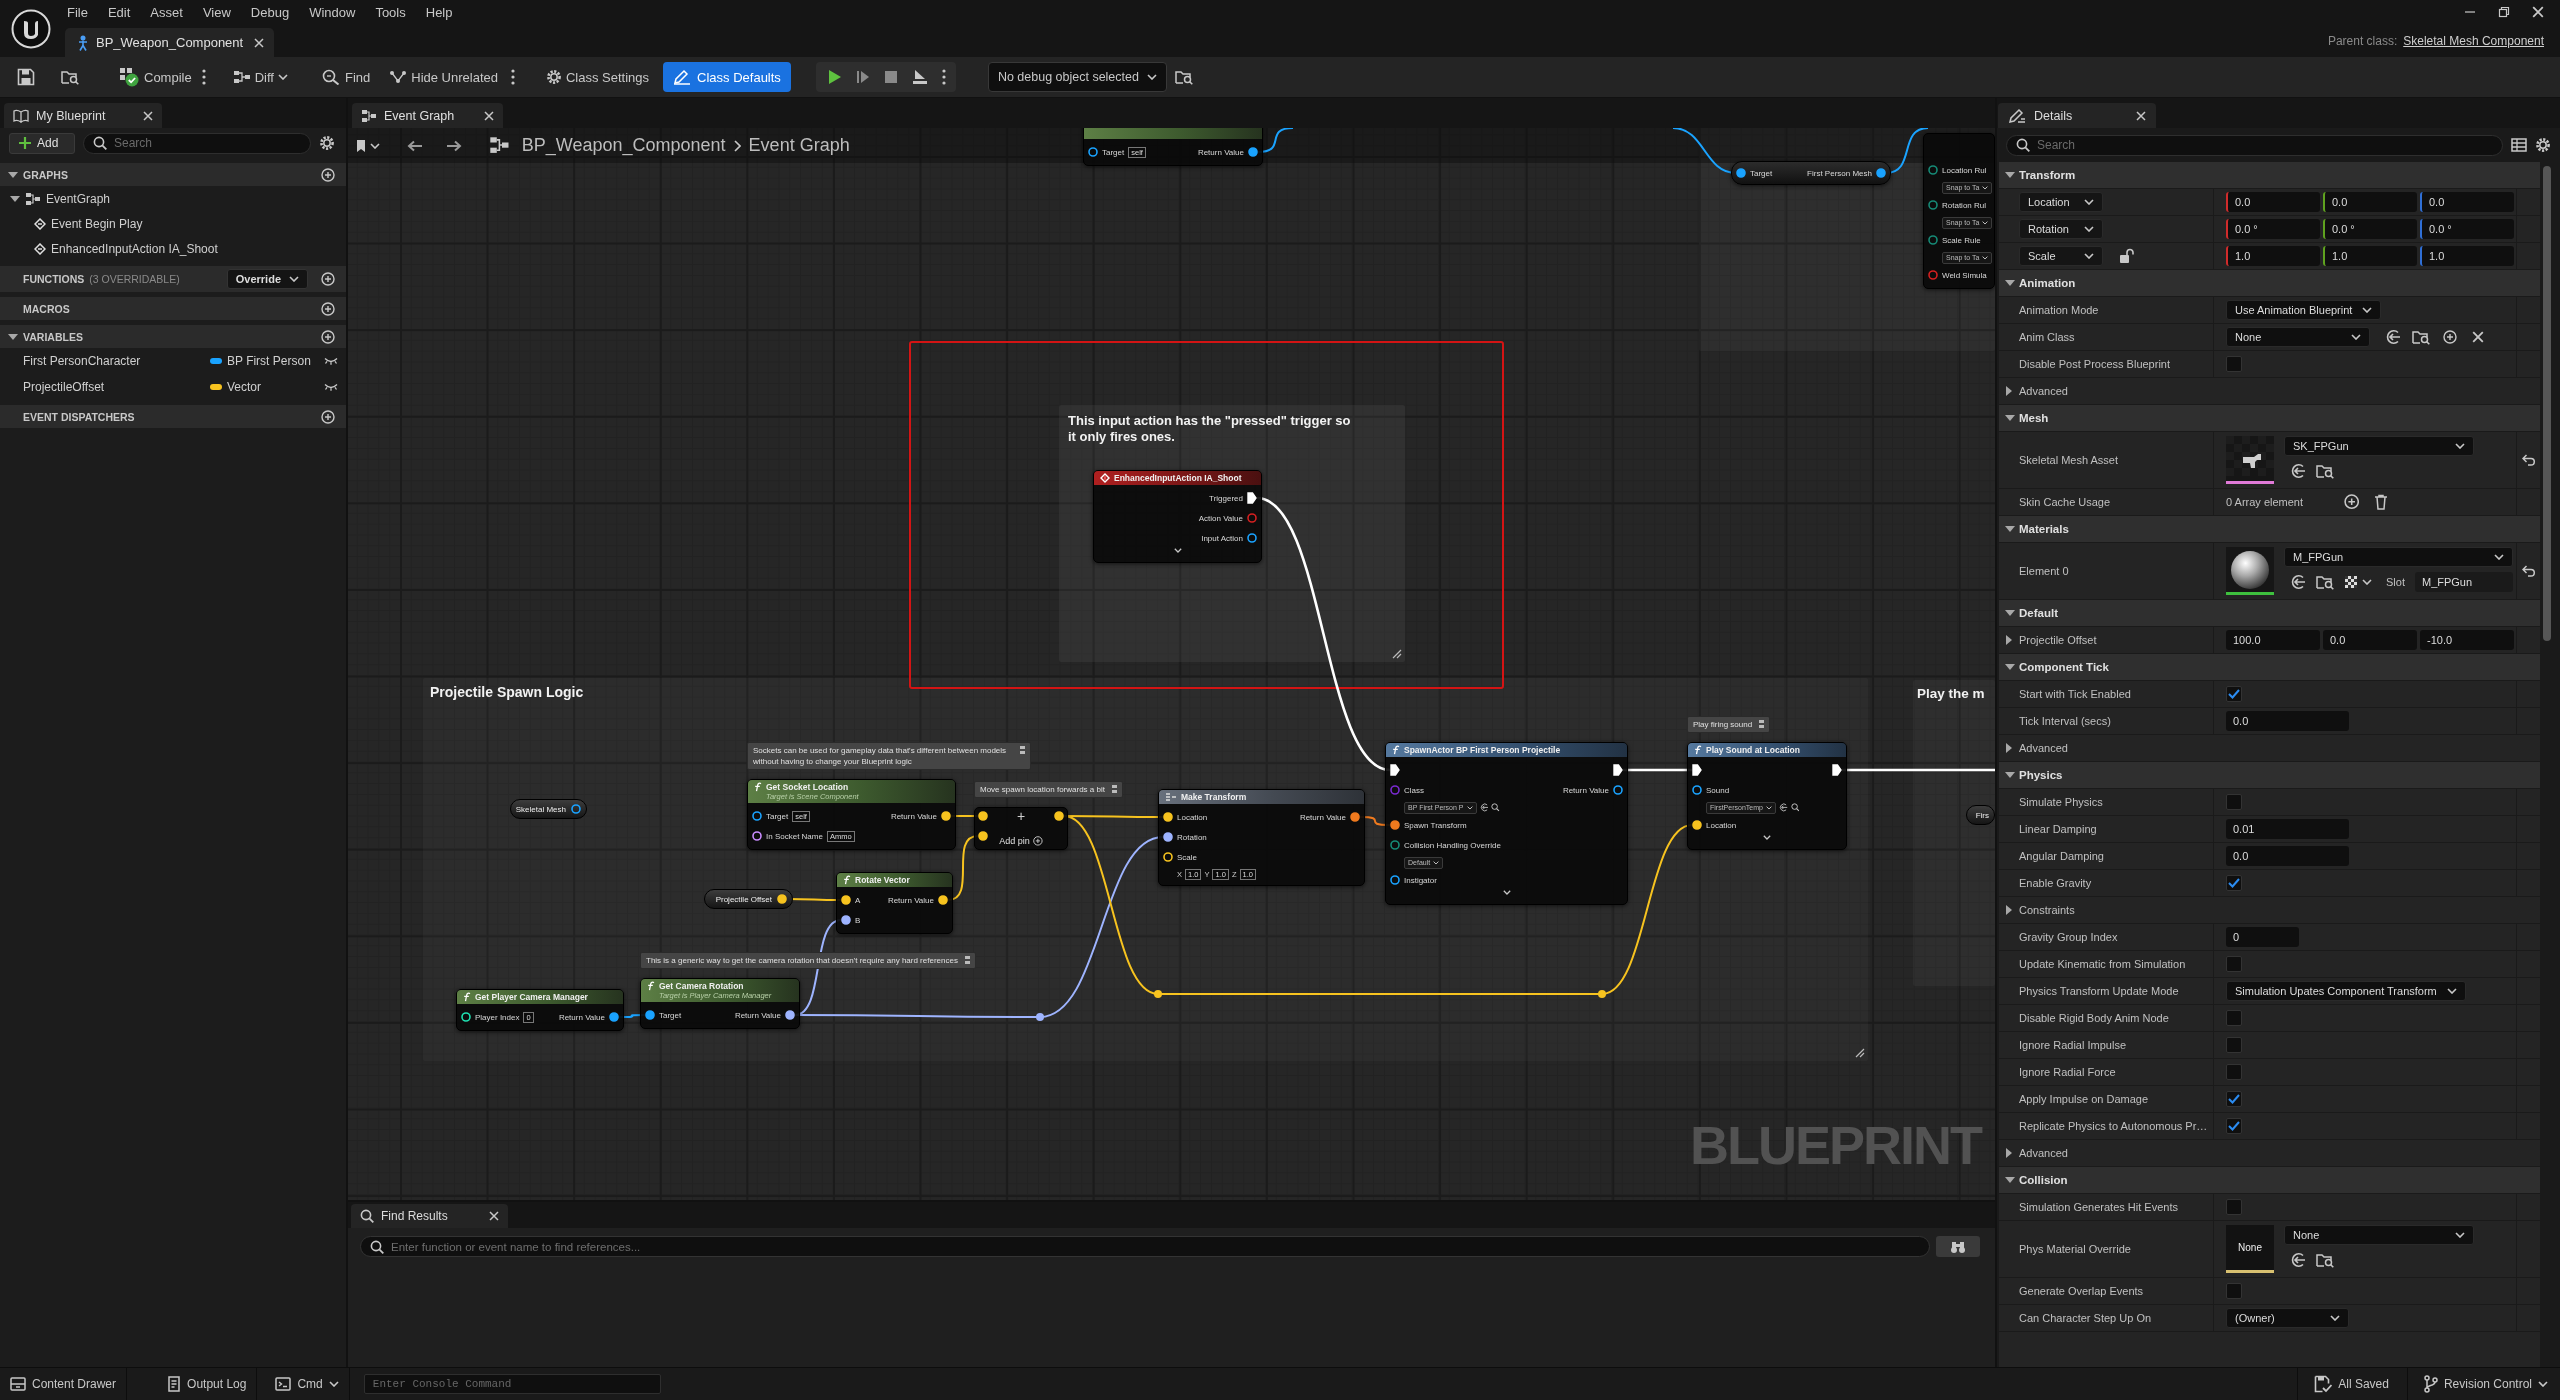 This screenshot has height=1400, width=2560. Describe the element at coordinates (2467, 202) in the screenshot. I see `number-field: 0.0` at that location.